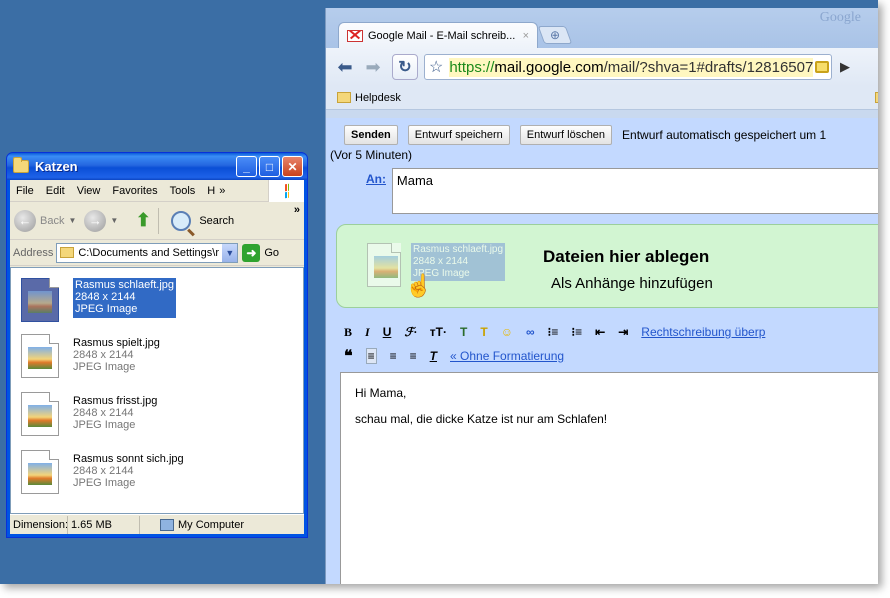  I want to click on menu-edit: Edit, so click(55, 191).